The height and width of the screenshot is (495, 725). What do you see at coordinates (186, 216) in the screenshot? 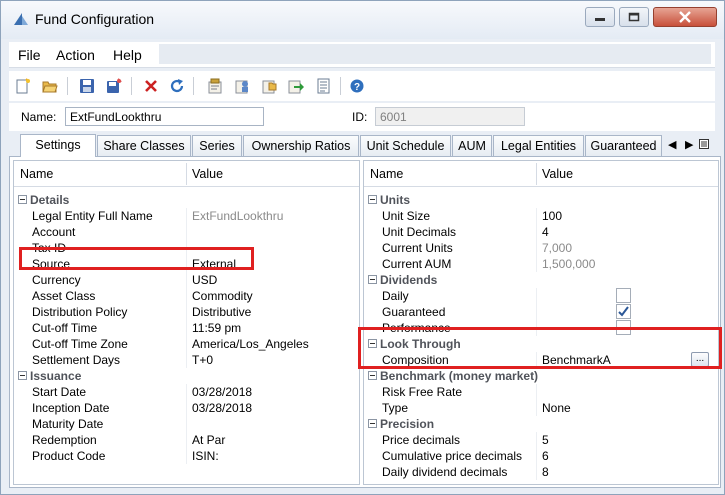
I see `property-row: Legal Entity Full Name ExtFundLookthru` at bounding box center [186, 216].